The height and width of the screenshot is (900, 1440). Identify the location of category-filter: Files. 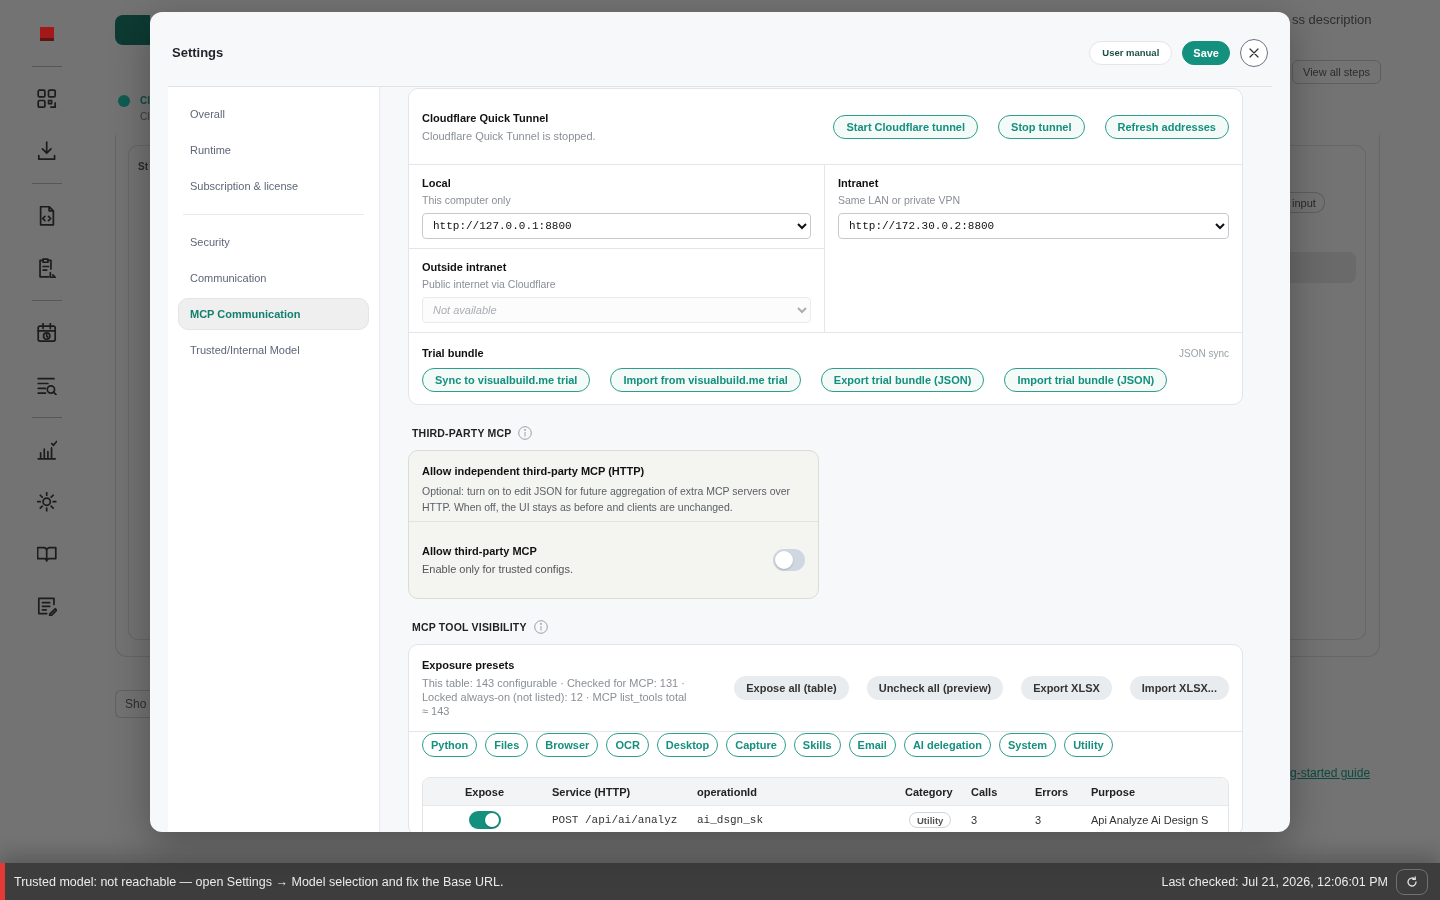
(507, 745).